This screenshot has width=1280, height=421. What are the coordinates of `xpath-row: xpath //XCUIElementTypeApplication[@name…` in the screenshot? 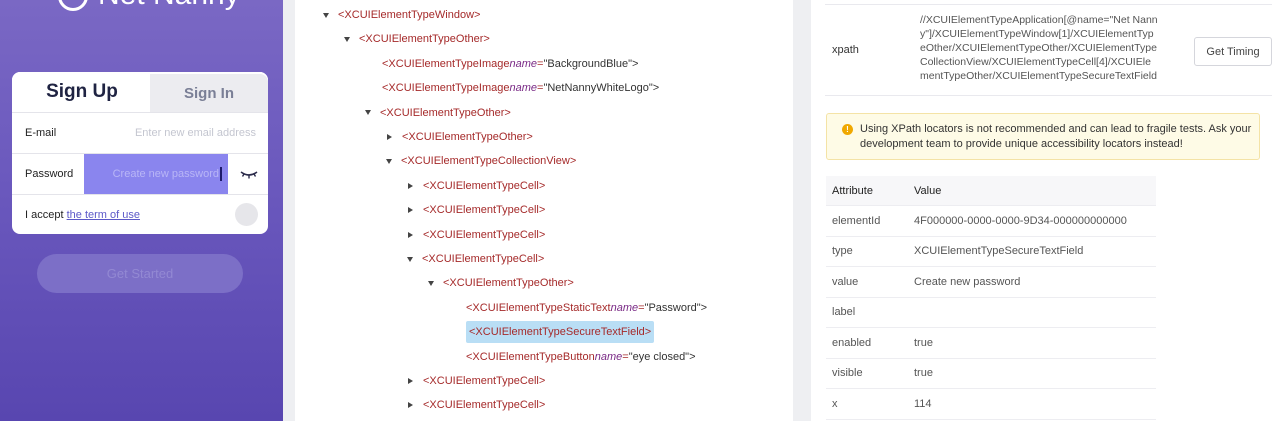 It's located at (1048, 50).